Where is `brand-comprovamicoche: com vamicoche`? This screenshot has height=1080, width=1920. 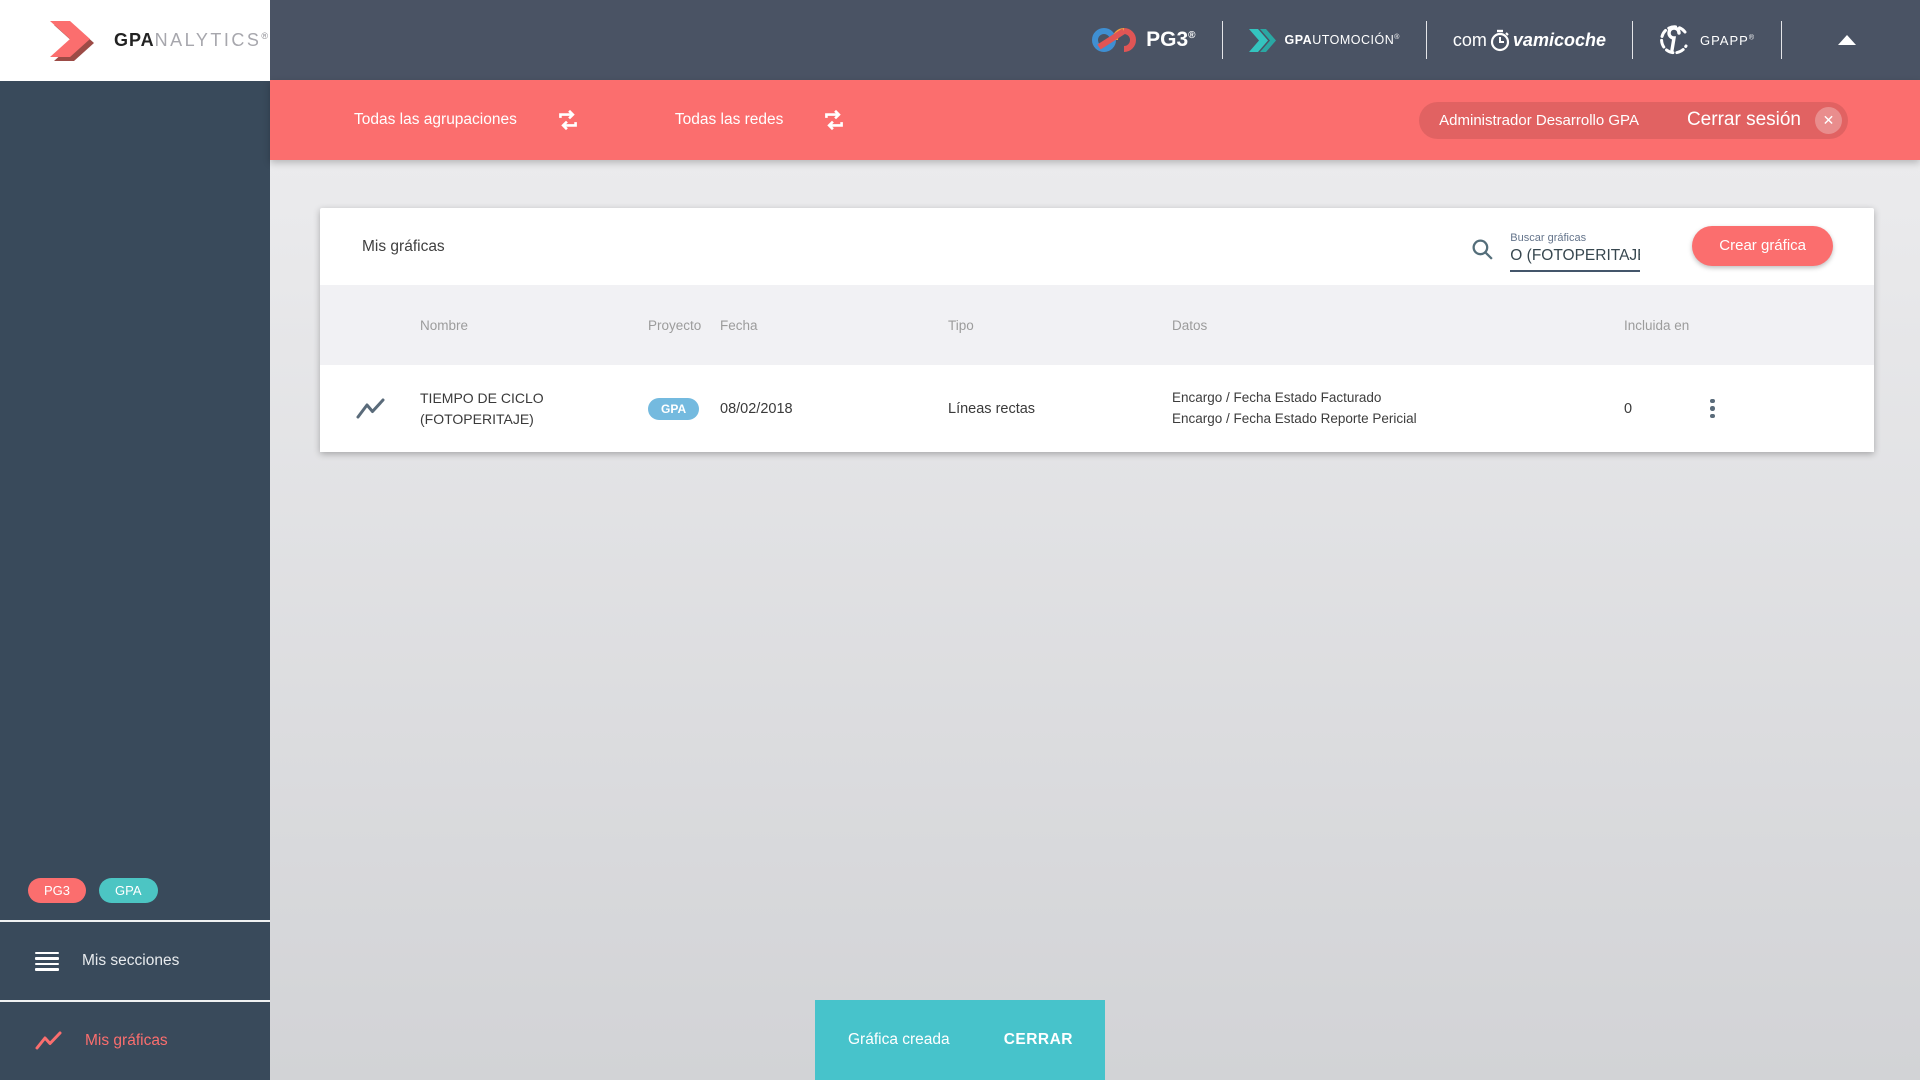 brand-comprovamicoche: com vamicoche is located at coordinates (1529, 40).